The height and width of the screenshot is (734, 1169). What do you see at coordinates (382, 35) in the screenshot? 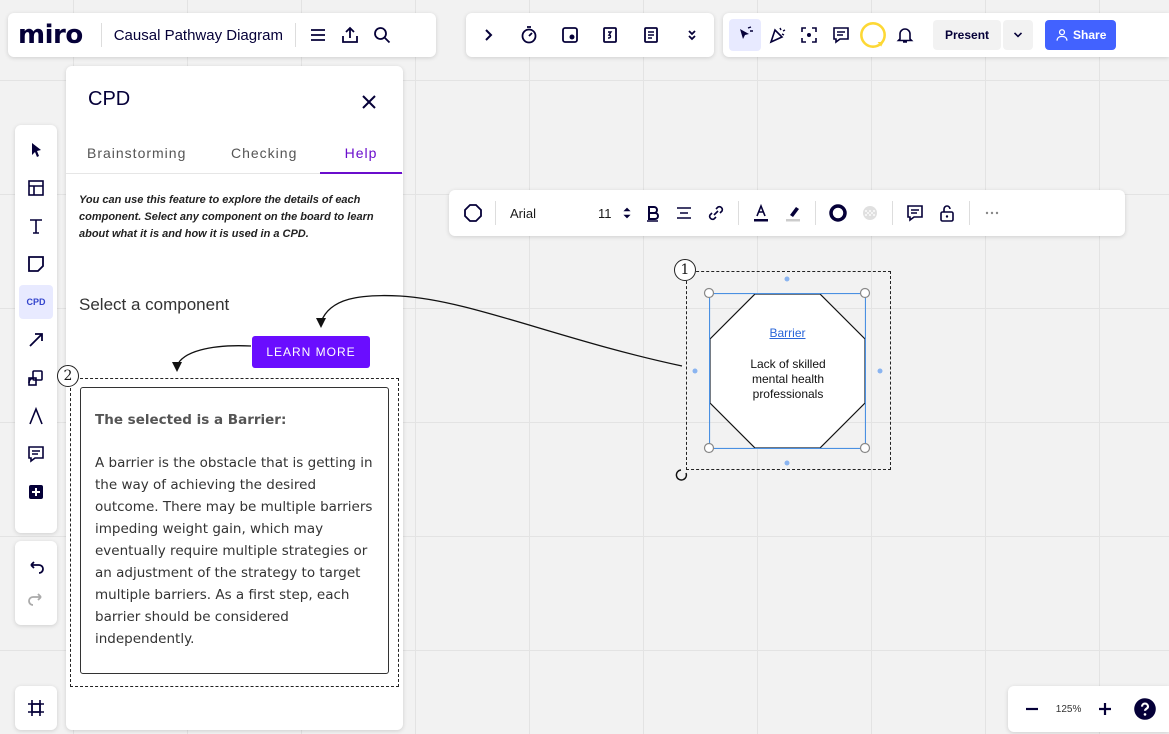
I see `search-icon` at bounding box center [382, 35].